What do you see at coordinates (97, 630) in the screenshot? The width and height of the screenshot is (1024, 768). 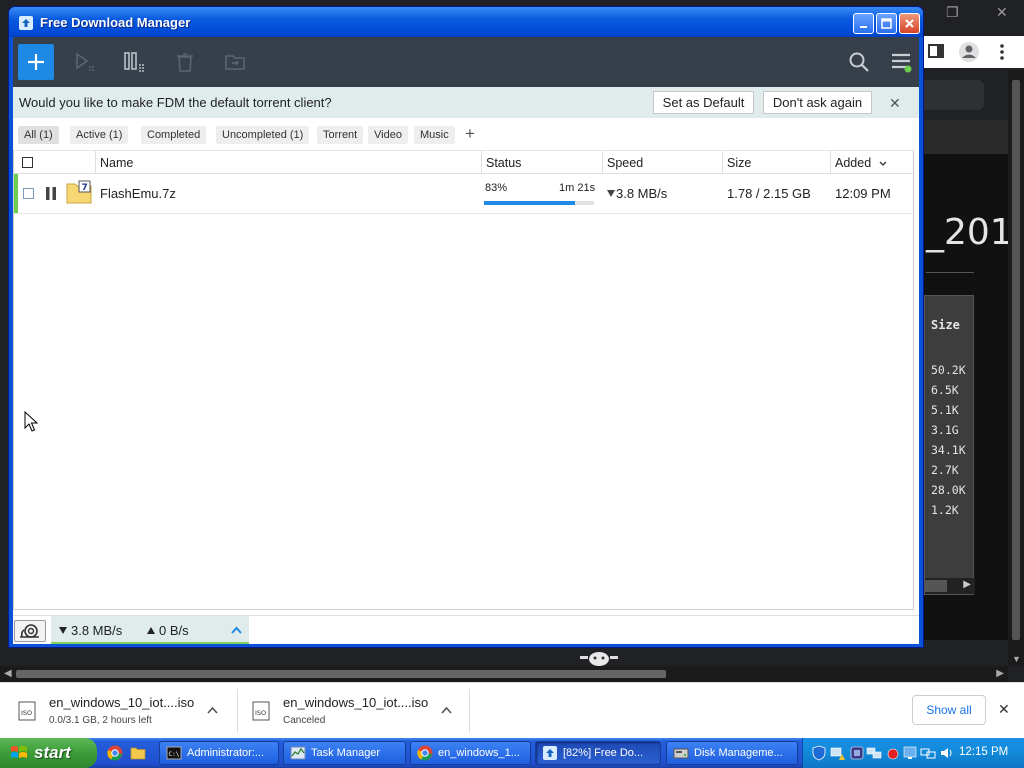 I see `total-download-speed: 3.8 MB/s` at bounding box center [97, 630].